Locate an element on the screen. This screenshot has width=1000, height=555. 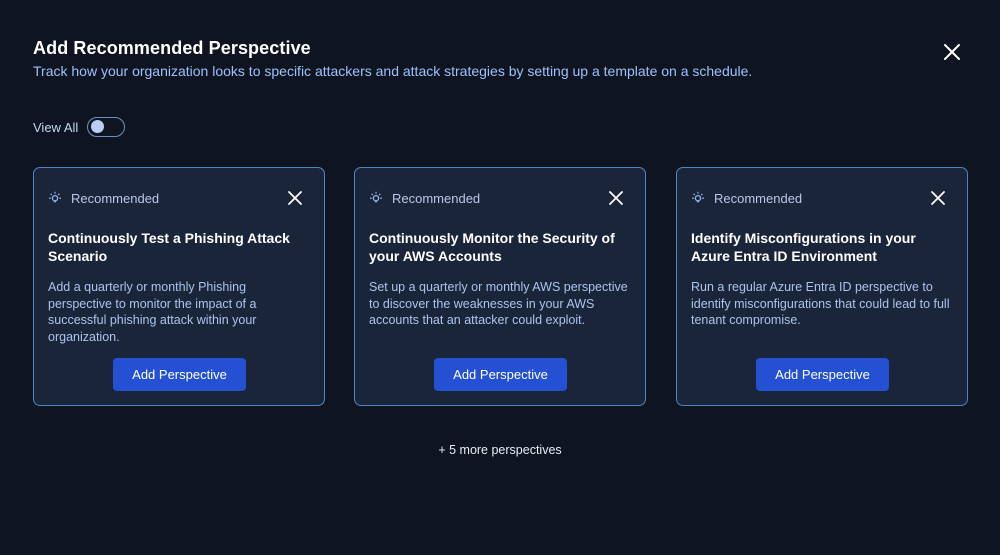
view-all-label: View All is located at coordinates (56, 127).